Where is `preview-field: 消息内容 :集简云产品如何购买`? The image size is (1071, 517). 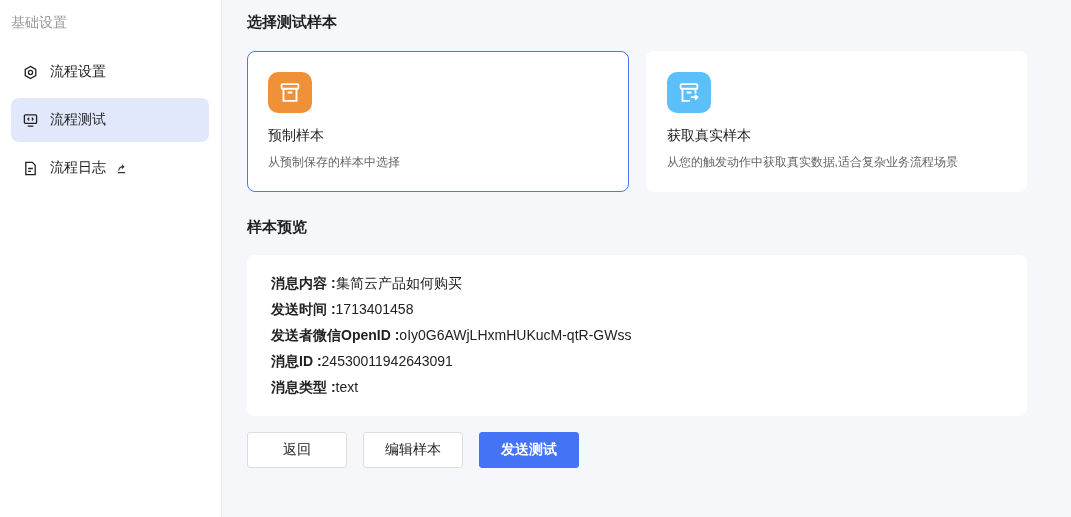
preview-field: 消息内容 :集简云产品如何购买 is located at coordinates (366, 283).